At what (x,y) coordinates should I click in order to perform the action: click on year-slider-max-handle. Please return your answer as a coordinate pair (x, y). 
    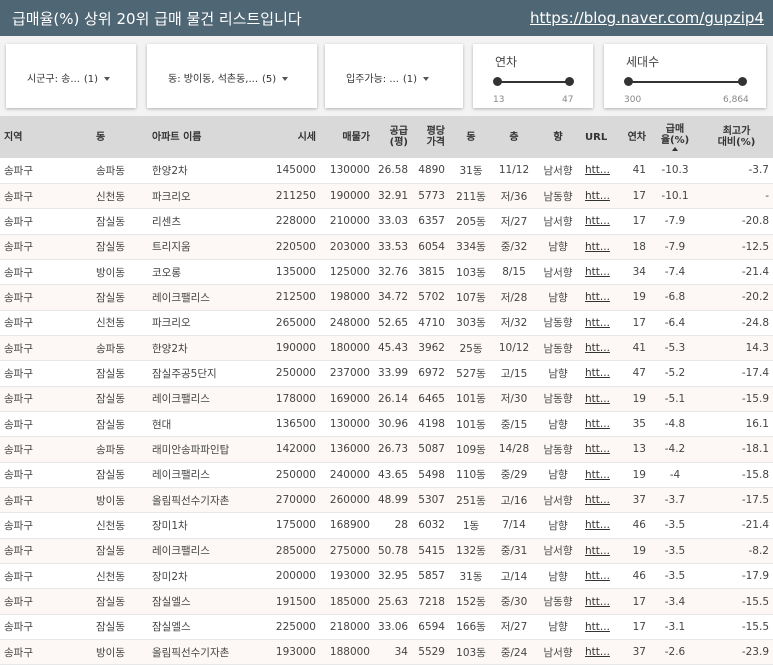
    Looking at the image, I should click on (569, 81).